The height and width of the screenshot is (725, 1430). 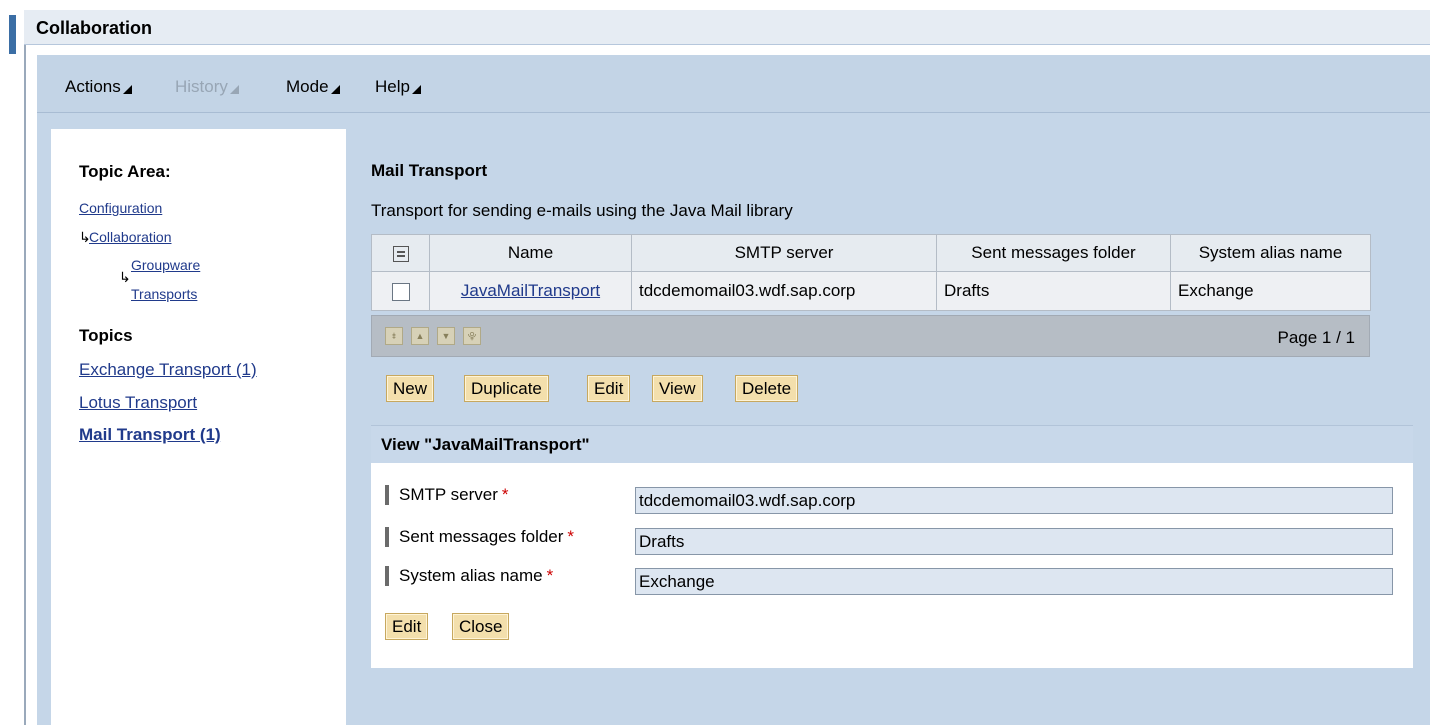 I want to click on detail-title: View "JavaMailTransport", so click(x=485, y=444).